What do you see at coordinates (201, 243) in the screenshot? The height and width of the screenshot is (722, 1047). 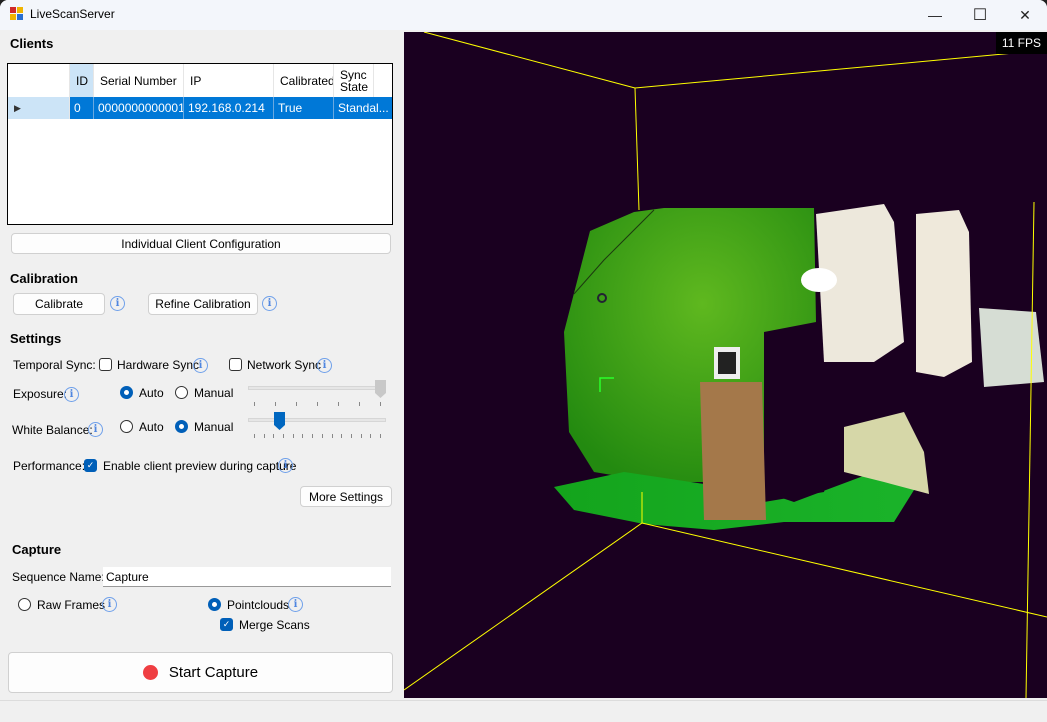 I see `individual-client-config-button: Individual Client Configuration` at bounding box center [201, 243].